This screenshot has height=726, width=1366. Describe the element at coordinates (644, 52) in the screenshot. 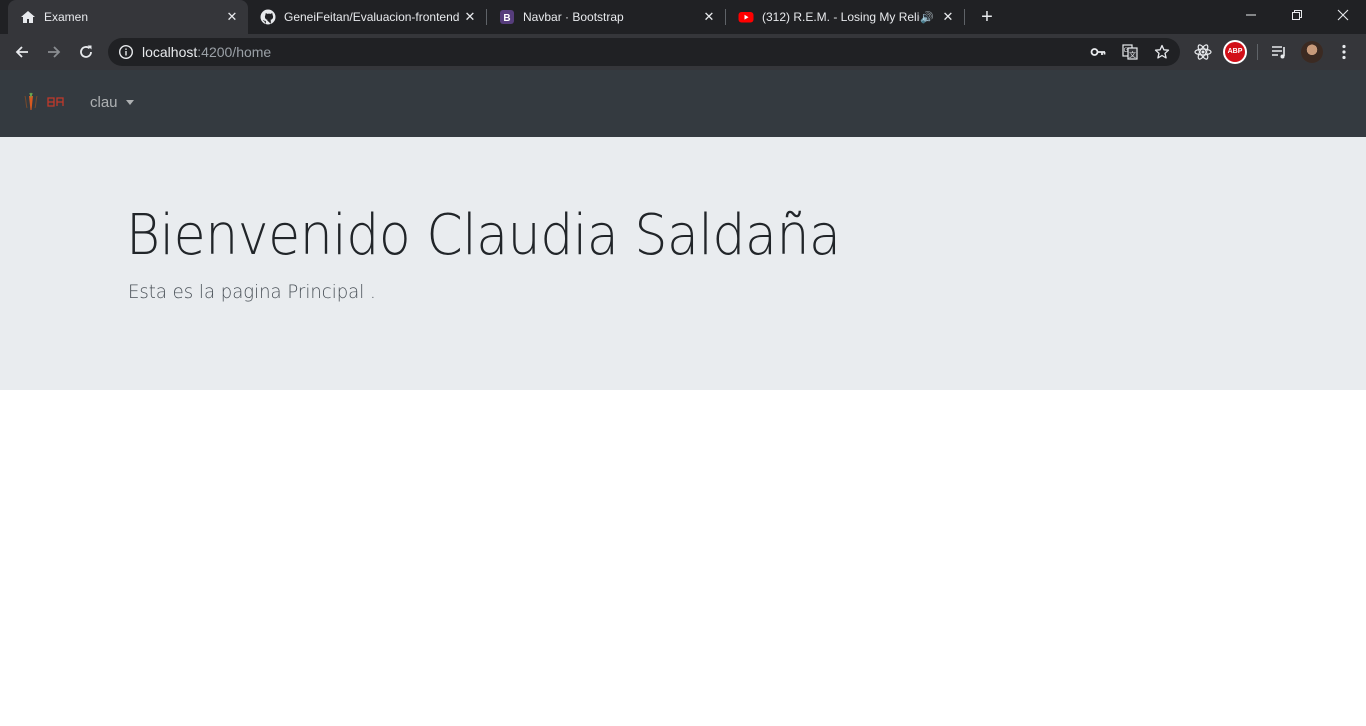

I see `address-bar: localhost:4200/home 文G` at that location.